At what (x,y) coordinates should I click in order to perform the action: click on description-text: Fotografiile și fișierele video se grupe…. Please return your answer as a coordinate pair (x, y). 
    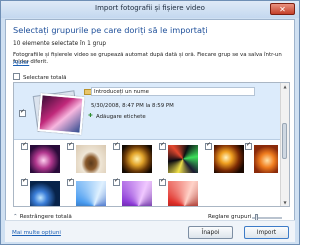
    Looking at the image, I should click on (147, 58).